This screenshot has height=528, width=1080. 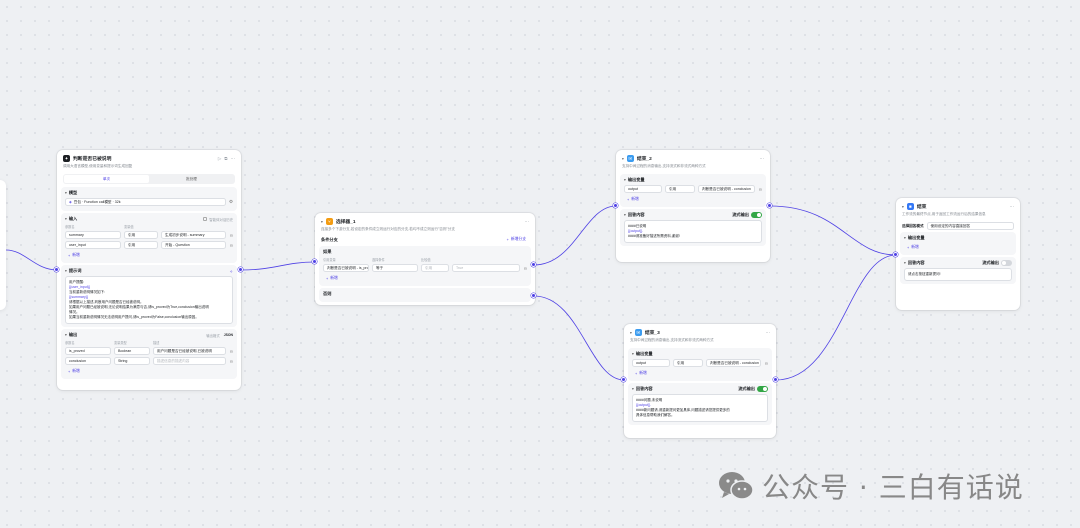 I want to click on output-label: 输出, so click(x=73, y=334).